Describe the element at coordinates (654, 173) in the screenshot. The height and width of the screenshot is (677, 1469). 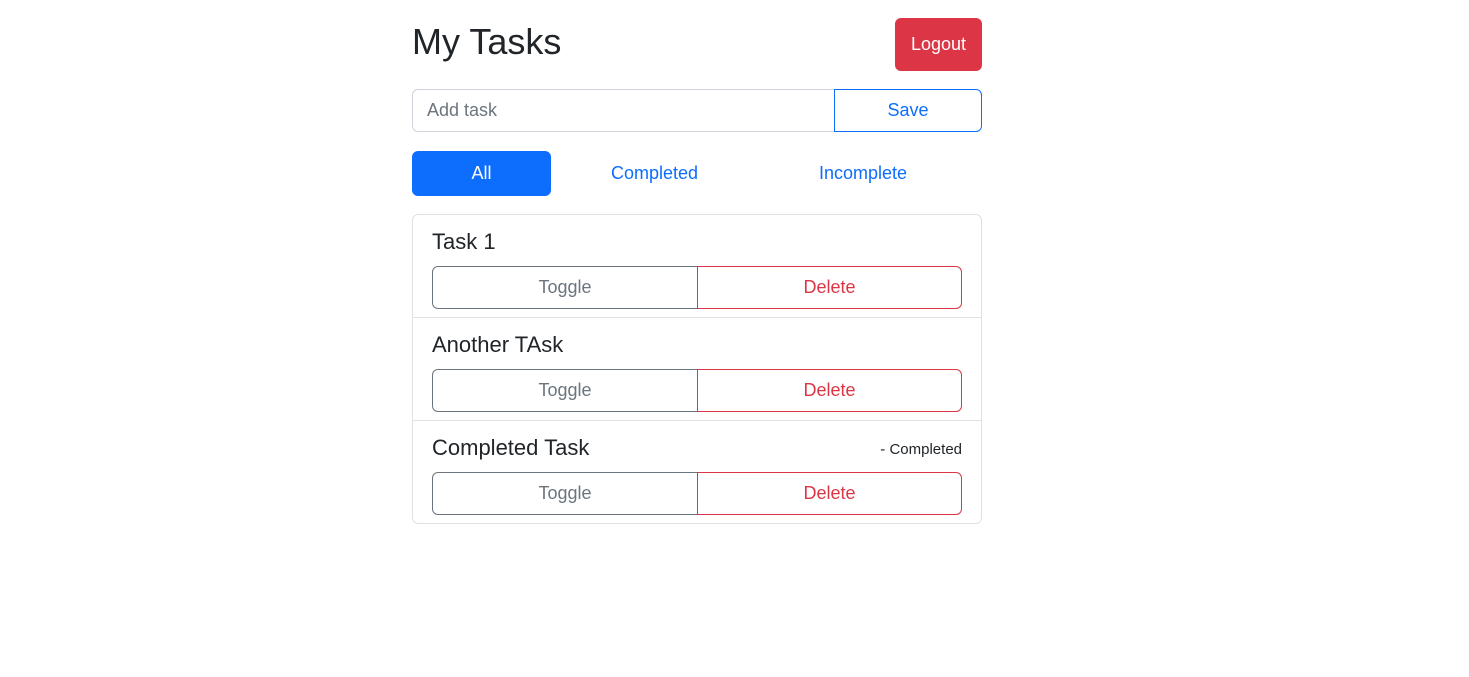
I see `filter-completed: Completed` at that location.